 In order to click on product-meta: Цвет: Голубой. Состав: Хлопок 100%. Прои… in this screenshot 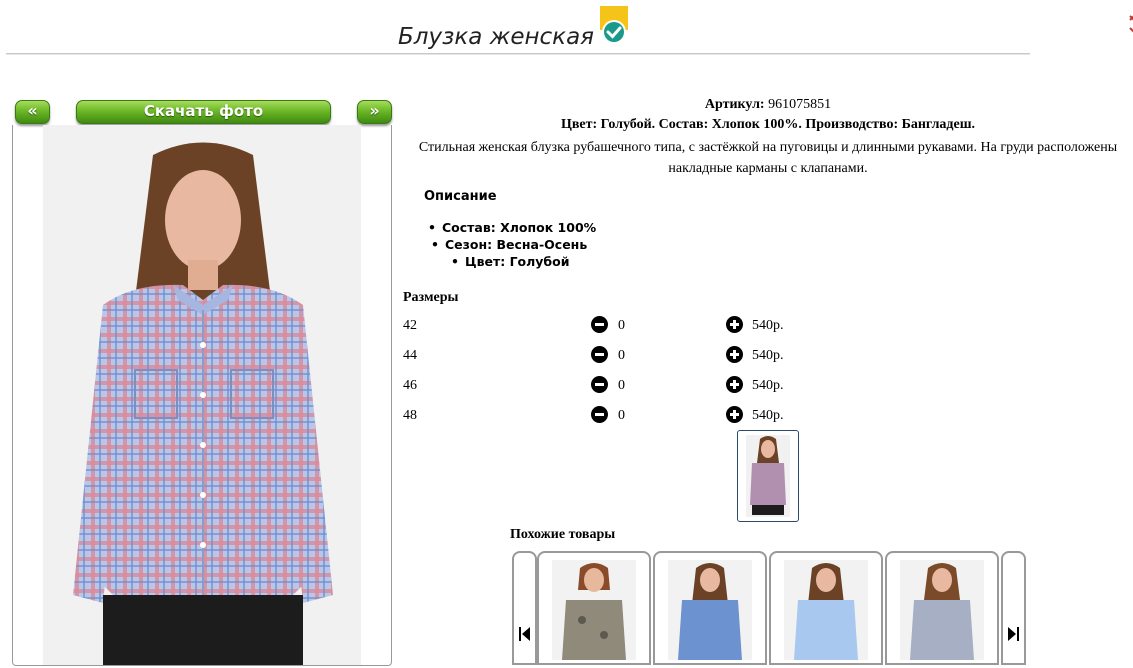, I will do `click(768, 124)`.